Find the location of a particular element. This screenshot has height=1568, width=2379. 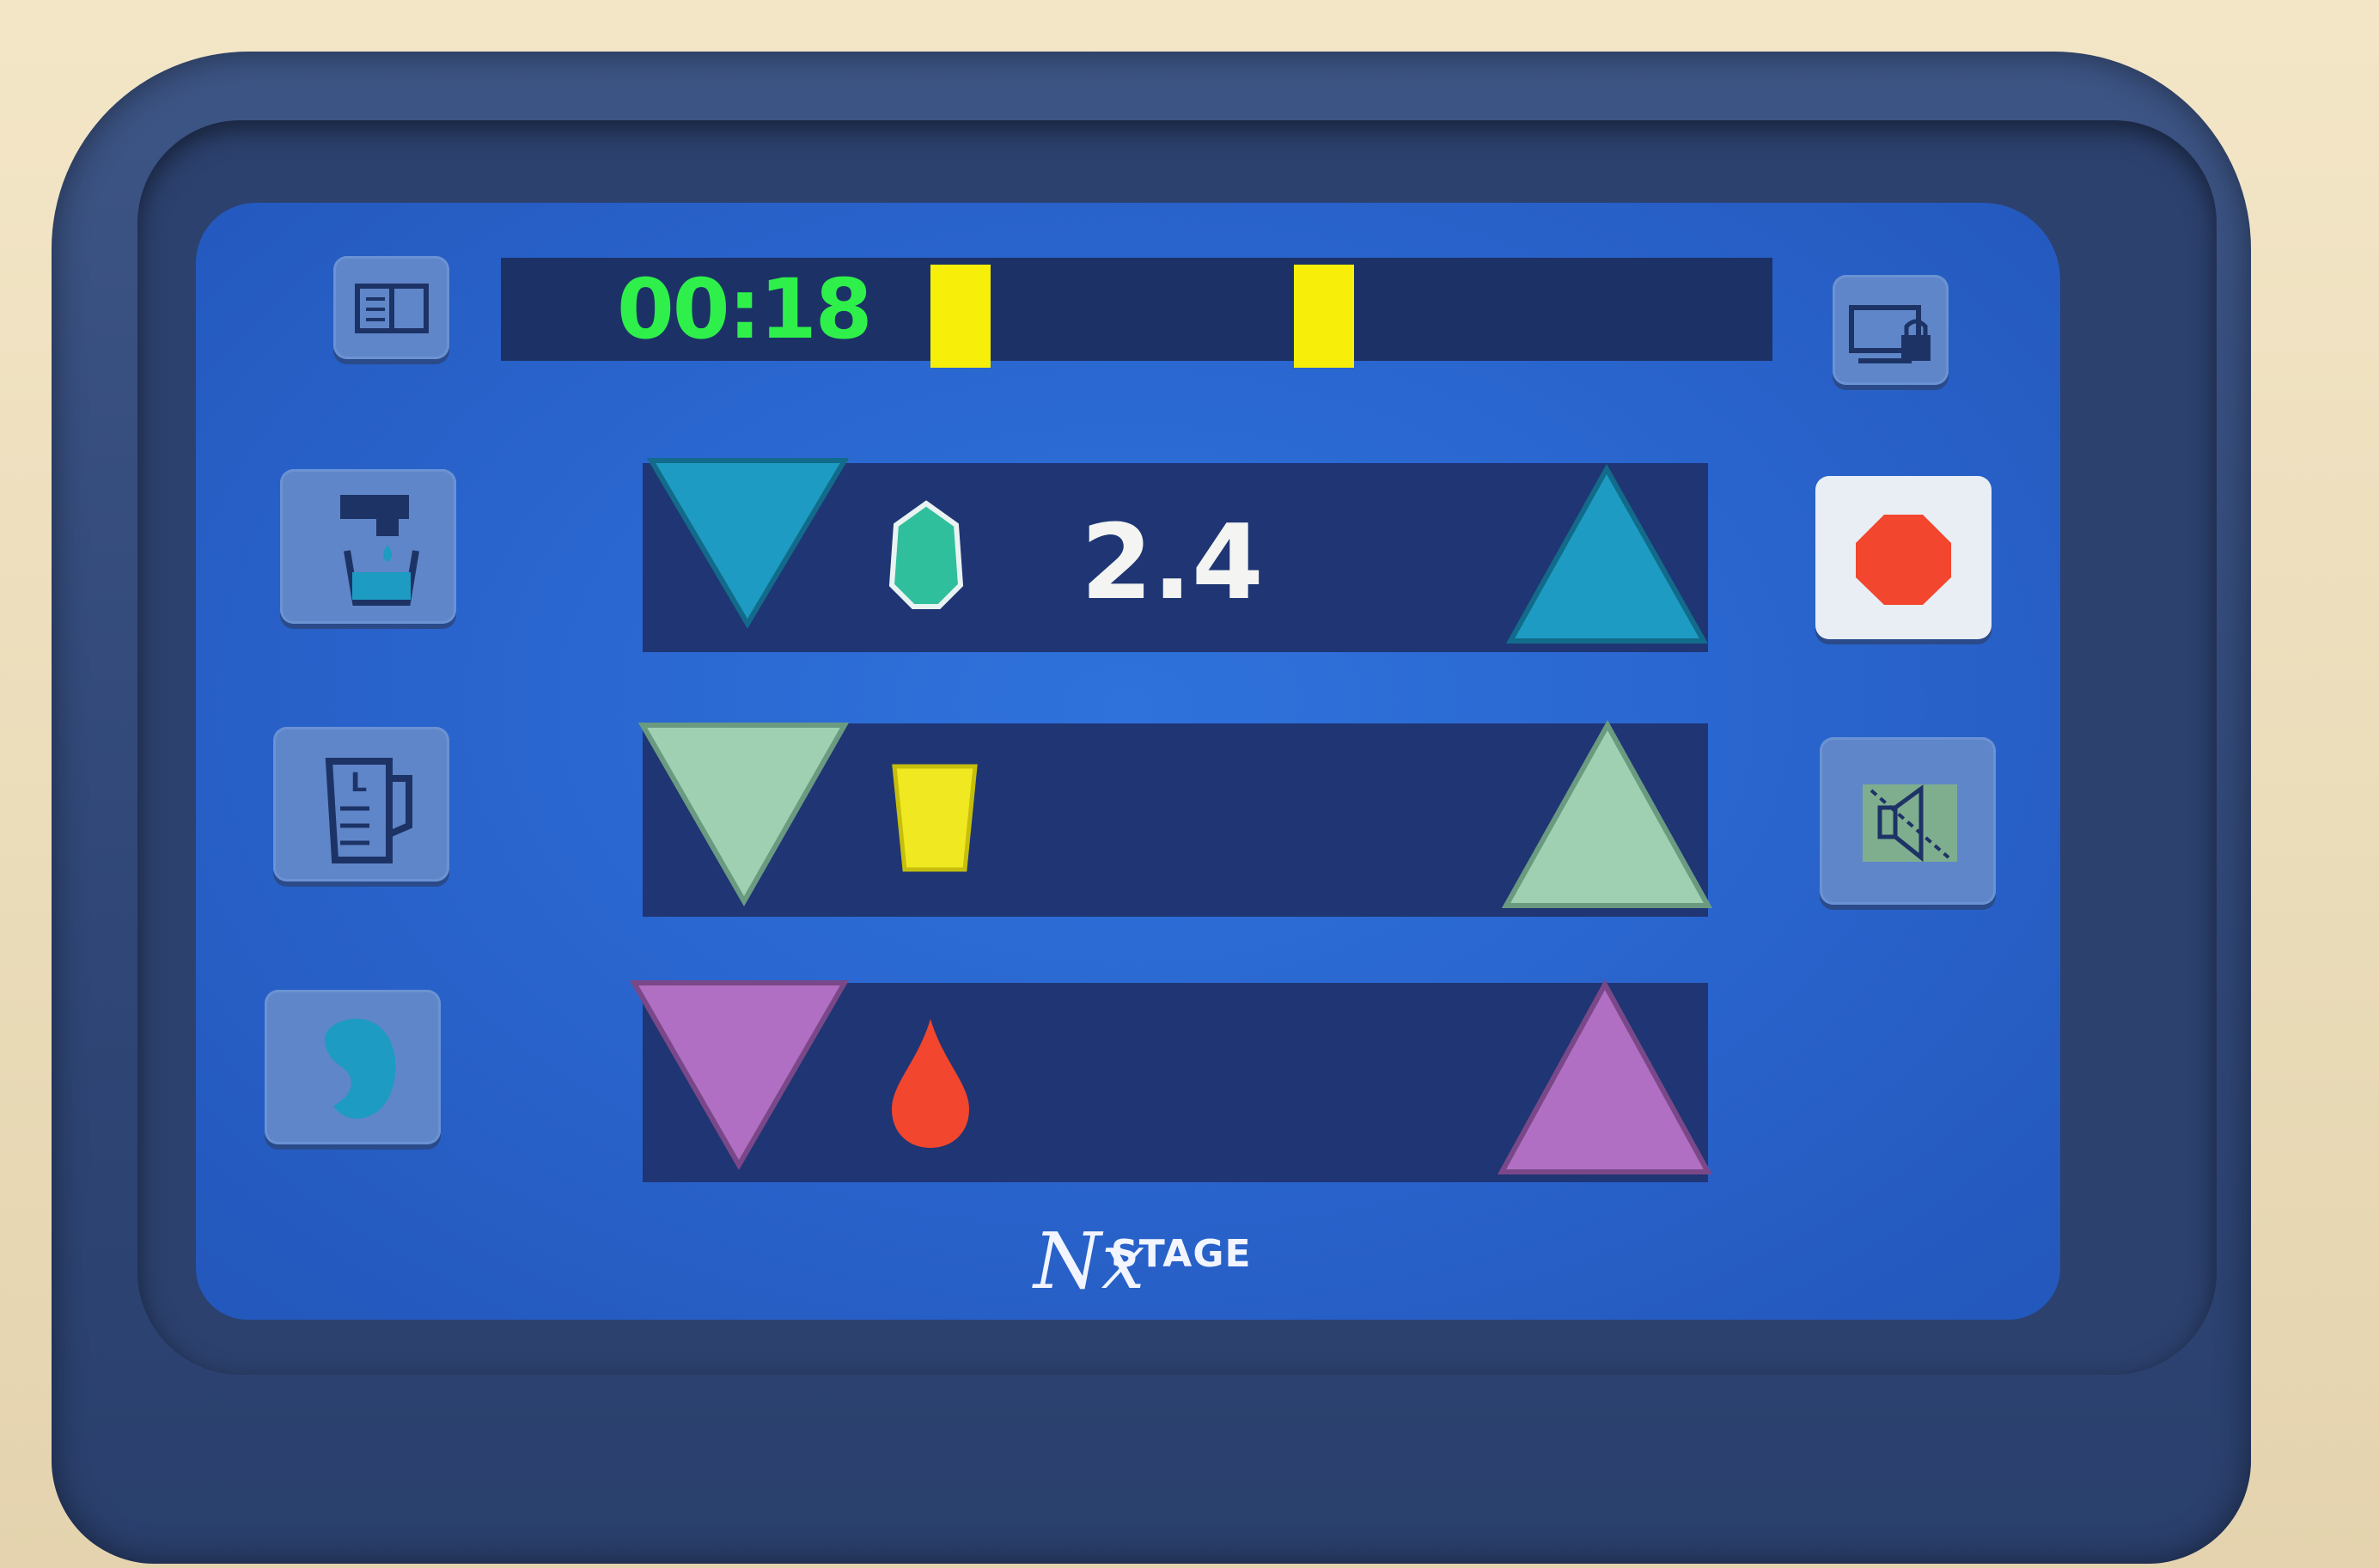

stop-octagon-icon is located at coordinates (1903, 560).